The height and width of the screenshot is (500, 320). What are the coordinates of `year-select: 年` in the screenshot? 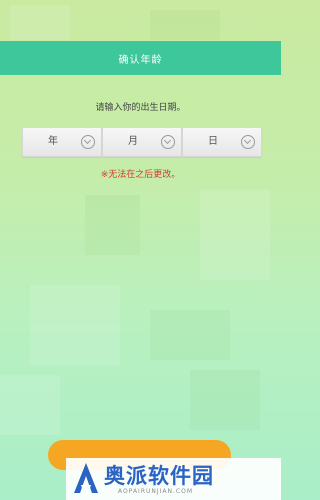 It's located at (62, 142).